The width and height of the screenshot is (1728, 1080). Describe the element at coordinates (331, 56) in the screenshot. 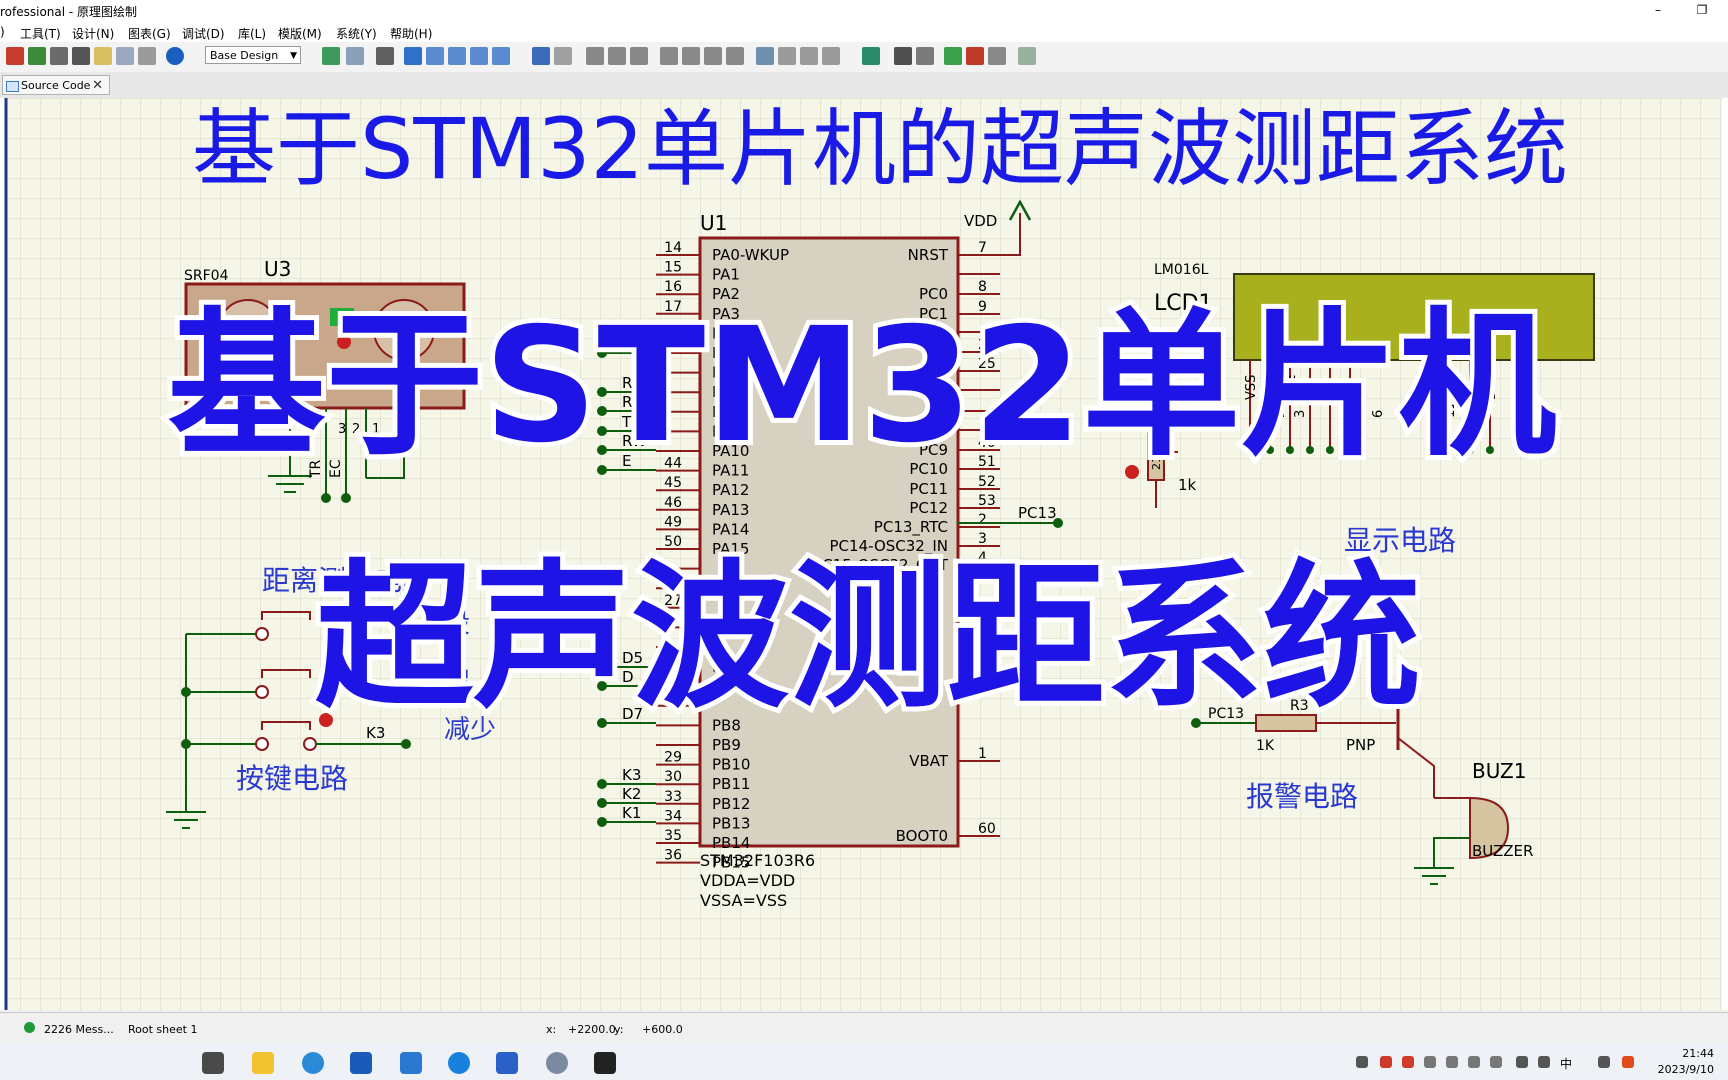

I see `refresh-icon` at that location.